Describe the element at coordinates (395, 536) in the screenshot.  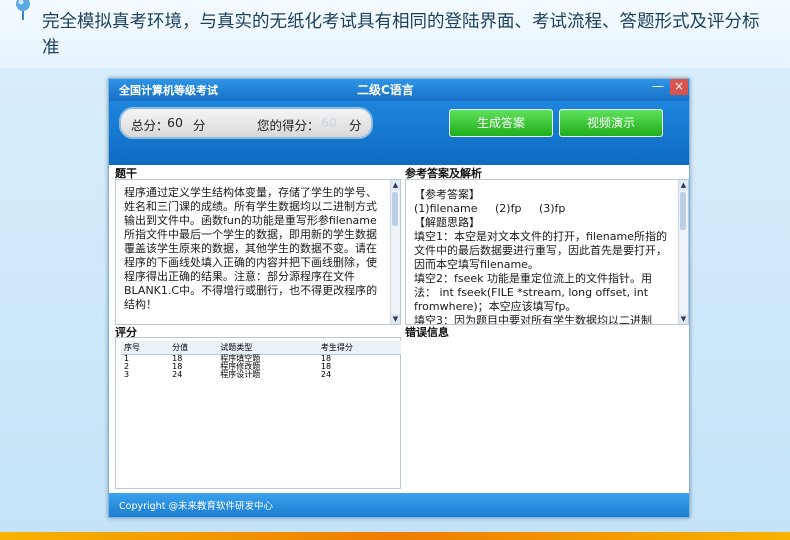
I see `bottom-accent-strip` at that location.